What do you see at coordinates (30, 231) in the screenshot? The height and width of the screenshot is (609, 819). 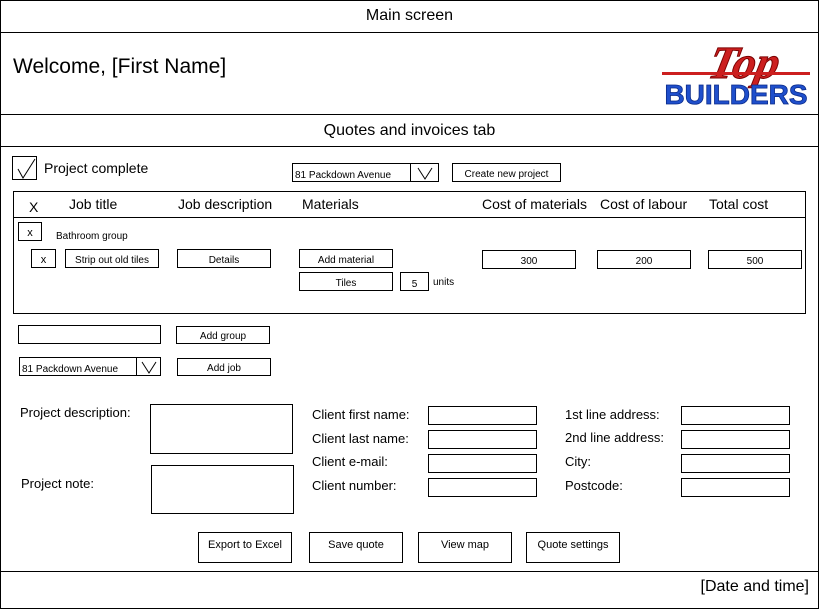 I see `remove-group-button: x` at bounding box center [30, 231].